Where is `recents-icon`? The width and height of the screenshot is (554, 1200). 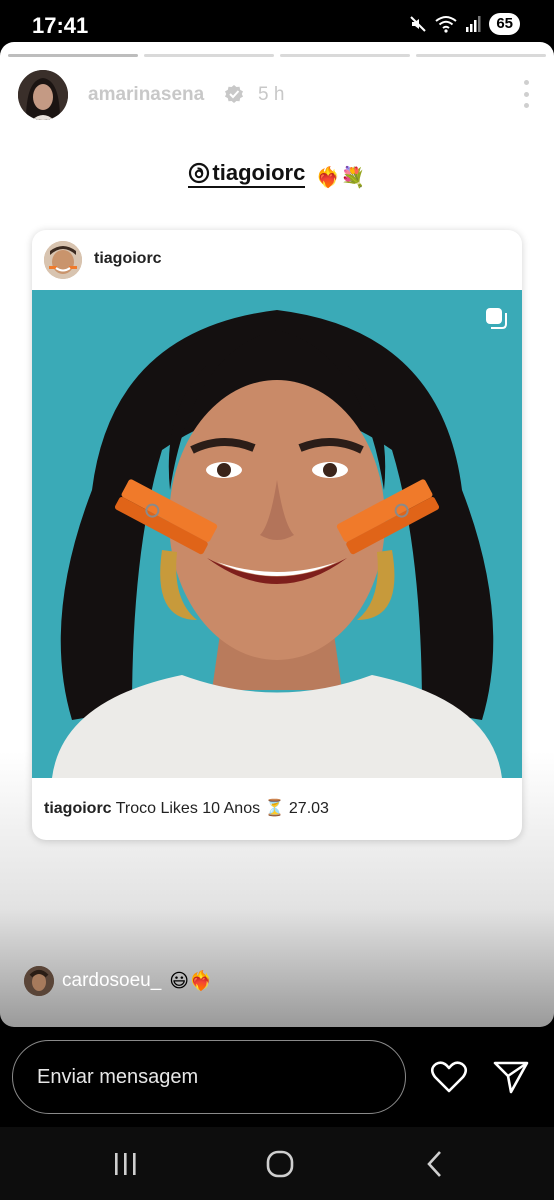
recents-icon is located at coordinates (125, 1164).